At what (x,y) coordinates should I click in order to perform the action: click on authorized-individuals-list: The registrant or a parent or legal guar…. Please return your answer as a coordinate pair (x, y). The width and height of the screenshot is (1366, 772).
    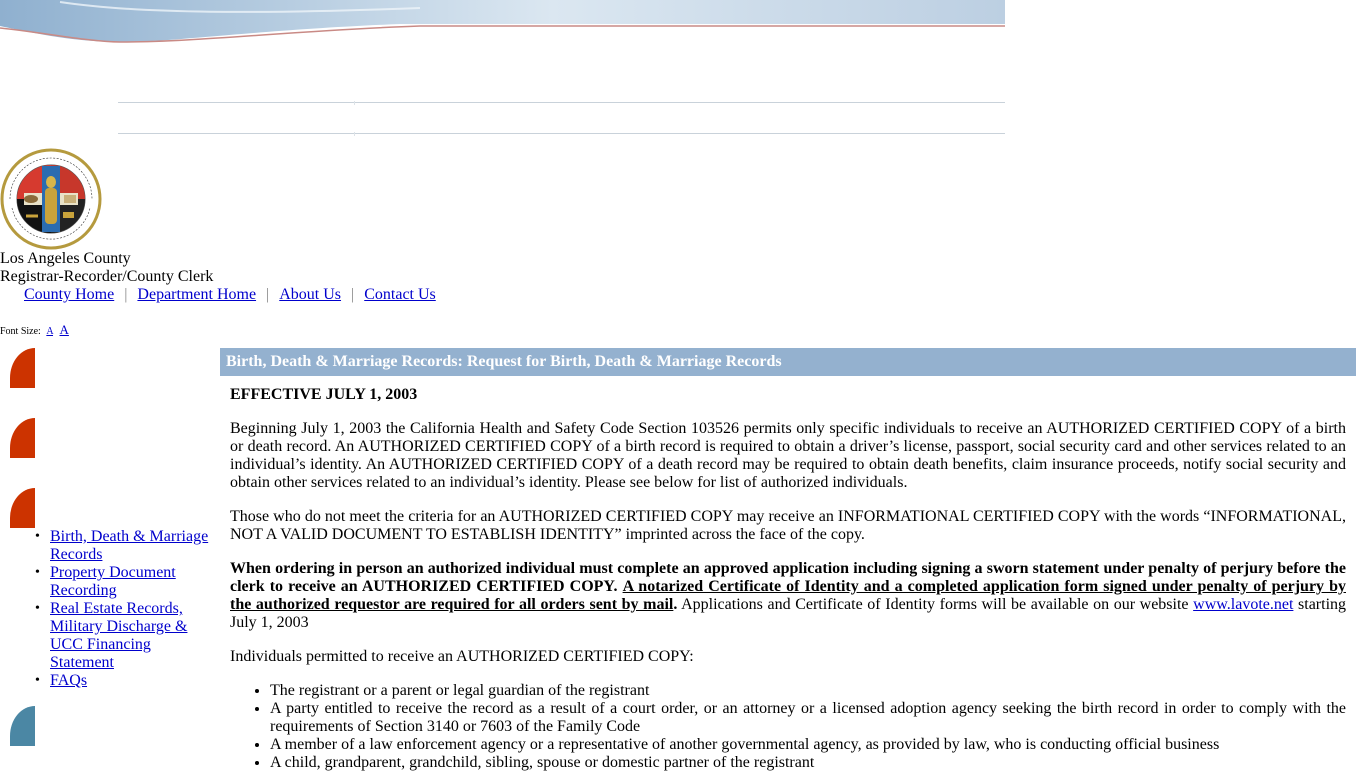
    Looking at the image, I should click on (788, 727).